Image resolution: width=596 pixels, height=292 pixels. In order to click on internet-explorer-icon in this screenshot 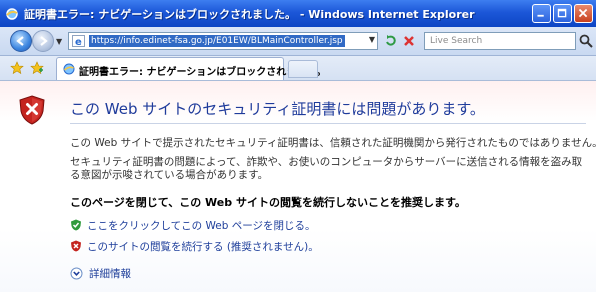, I will do `click(12, 13)`.